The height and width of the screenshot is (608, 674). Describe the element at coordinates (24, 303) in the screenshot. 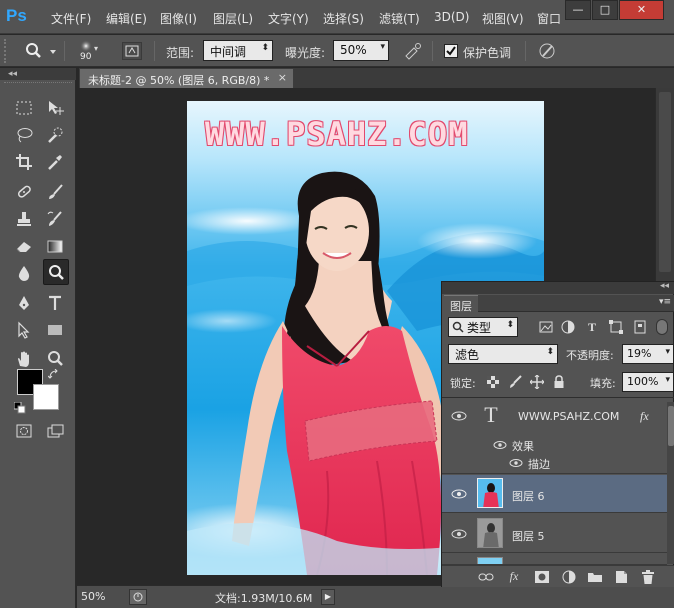

I see `pen-tool` at that location.